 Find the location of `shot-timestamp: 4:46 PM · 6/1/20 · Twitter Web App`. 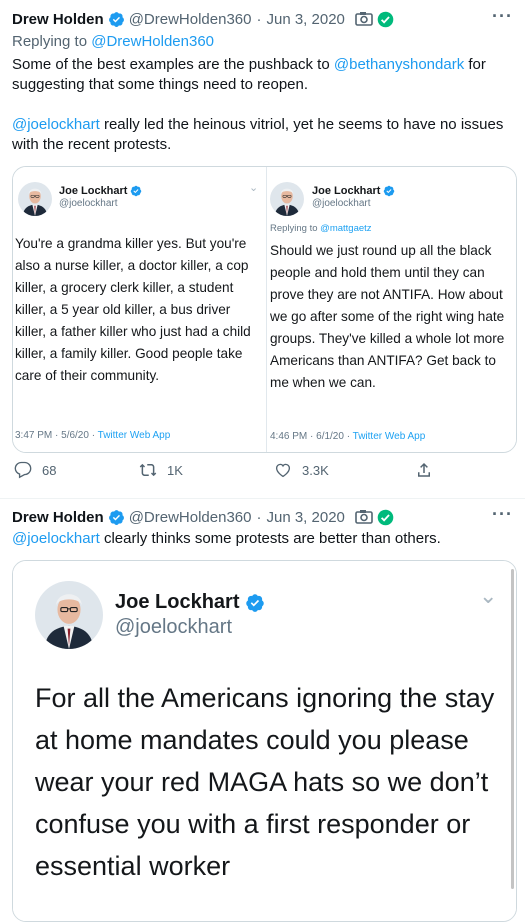

shot-timestamp: 4:46 PM · 6/1/20 · Twitter Web App is located at coordinates (347, 436).